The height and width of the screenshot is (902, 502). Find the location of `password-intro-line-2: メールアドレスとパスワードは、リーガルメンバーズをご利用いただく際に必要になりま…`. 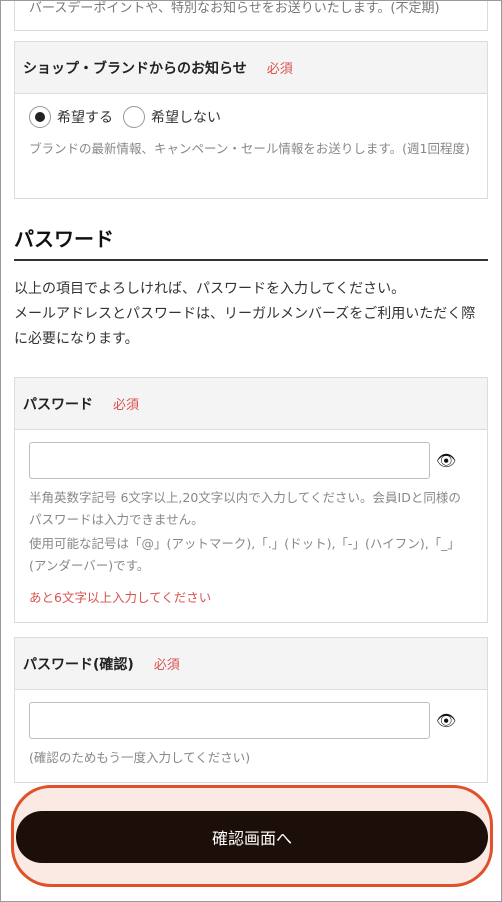

password-intro-line-2: メールアドレスとパスワードは、リーガルメンバーズをご利用いただく際に必要になりま… is located at coordinates (245, 326).